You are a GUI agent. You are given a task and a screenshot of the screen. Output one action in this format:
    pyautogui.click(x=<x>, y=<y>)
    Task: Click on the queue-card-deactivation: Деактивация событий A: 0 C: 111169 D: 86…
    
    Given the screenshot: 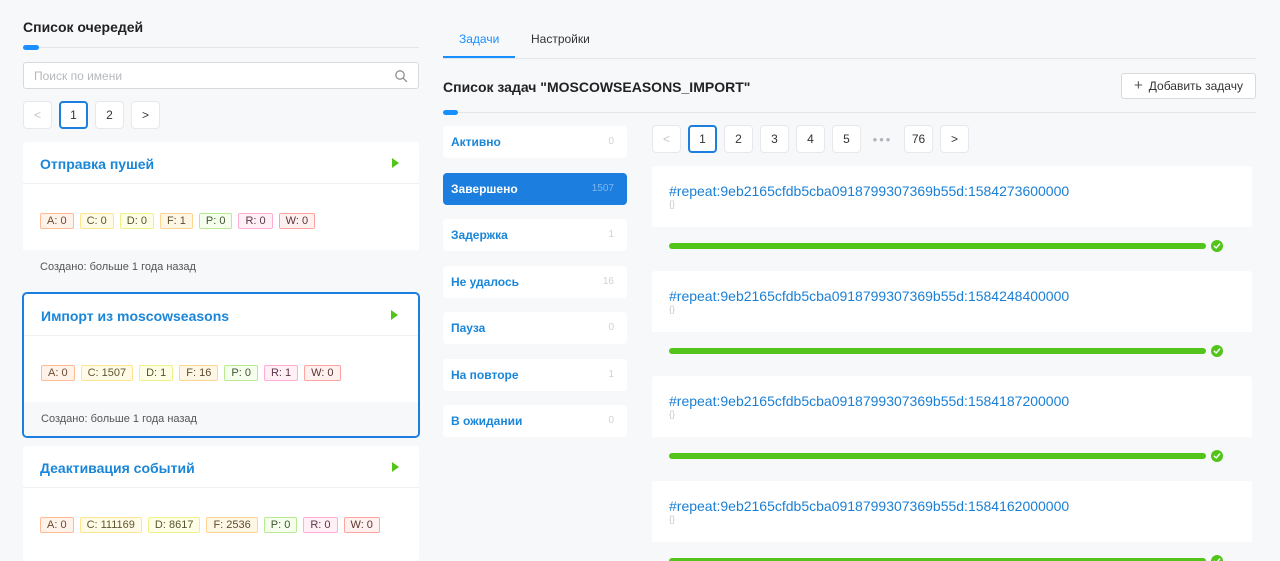 What is the action you would take?
    pyautogui.click(x=221, y=503)
    